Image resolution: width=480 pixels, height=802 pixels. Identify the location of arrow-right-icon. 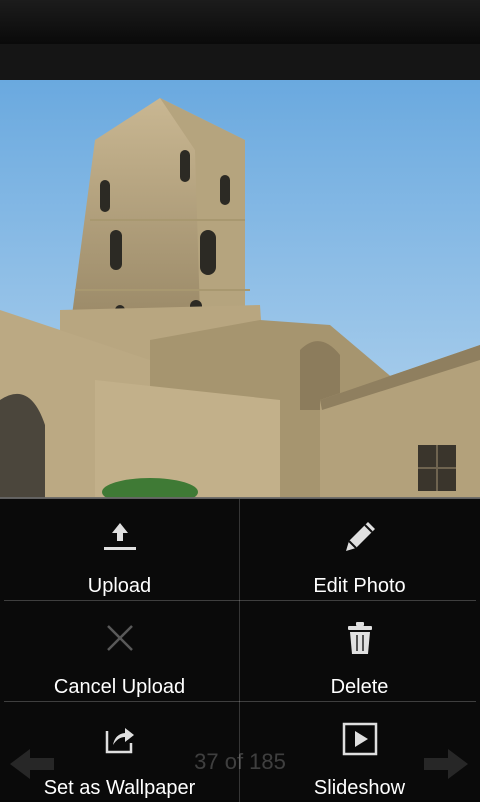
(446, 764).